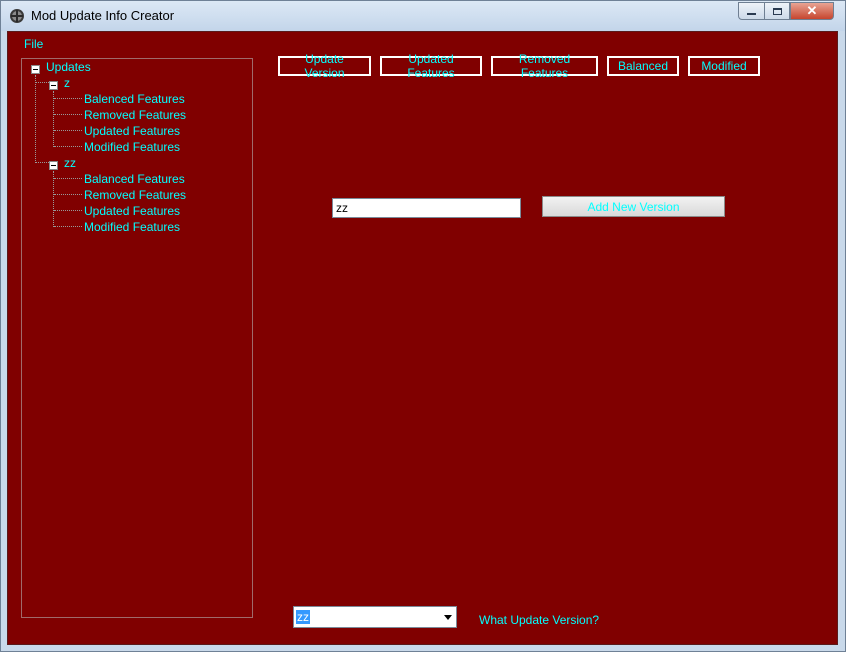  What do you see at coordinates (544, 66) in the screenshot?
I see `tab-removed-features: Removed Features` at bounding box center [544, 66].